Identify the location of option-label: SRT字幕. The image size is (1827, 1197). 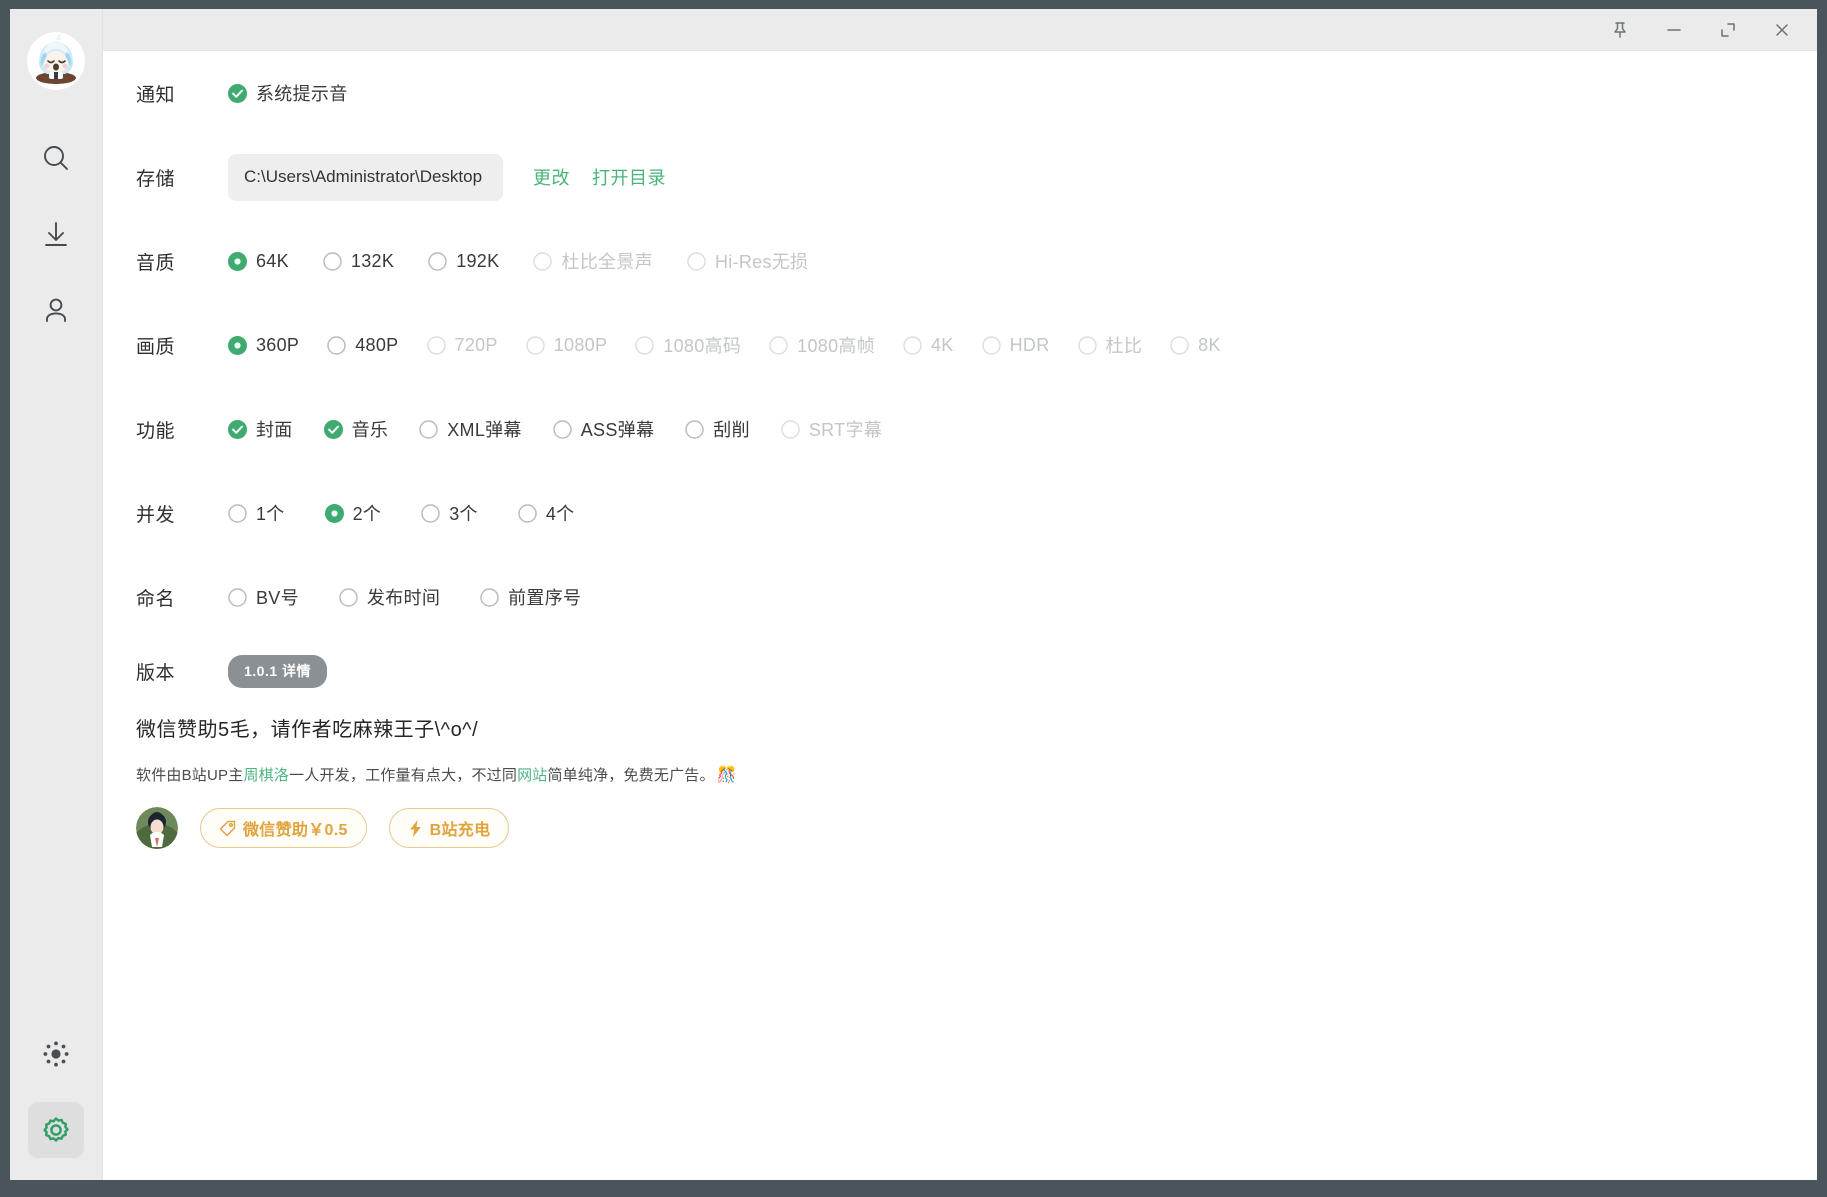
(845, 430).